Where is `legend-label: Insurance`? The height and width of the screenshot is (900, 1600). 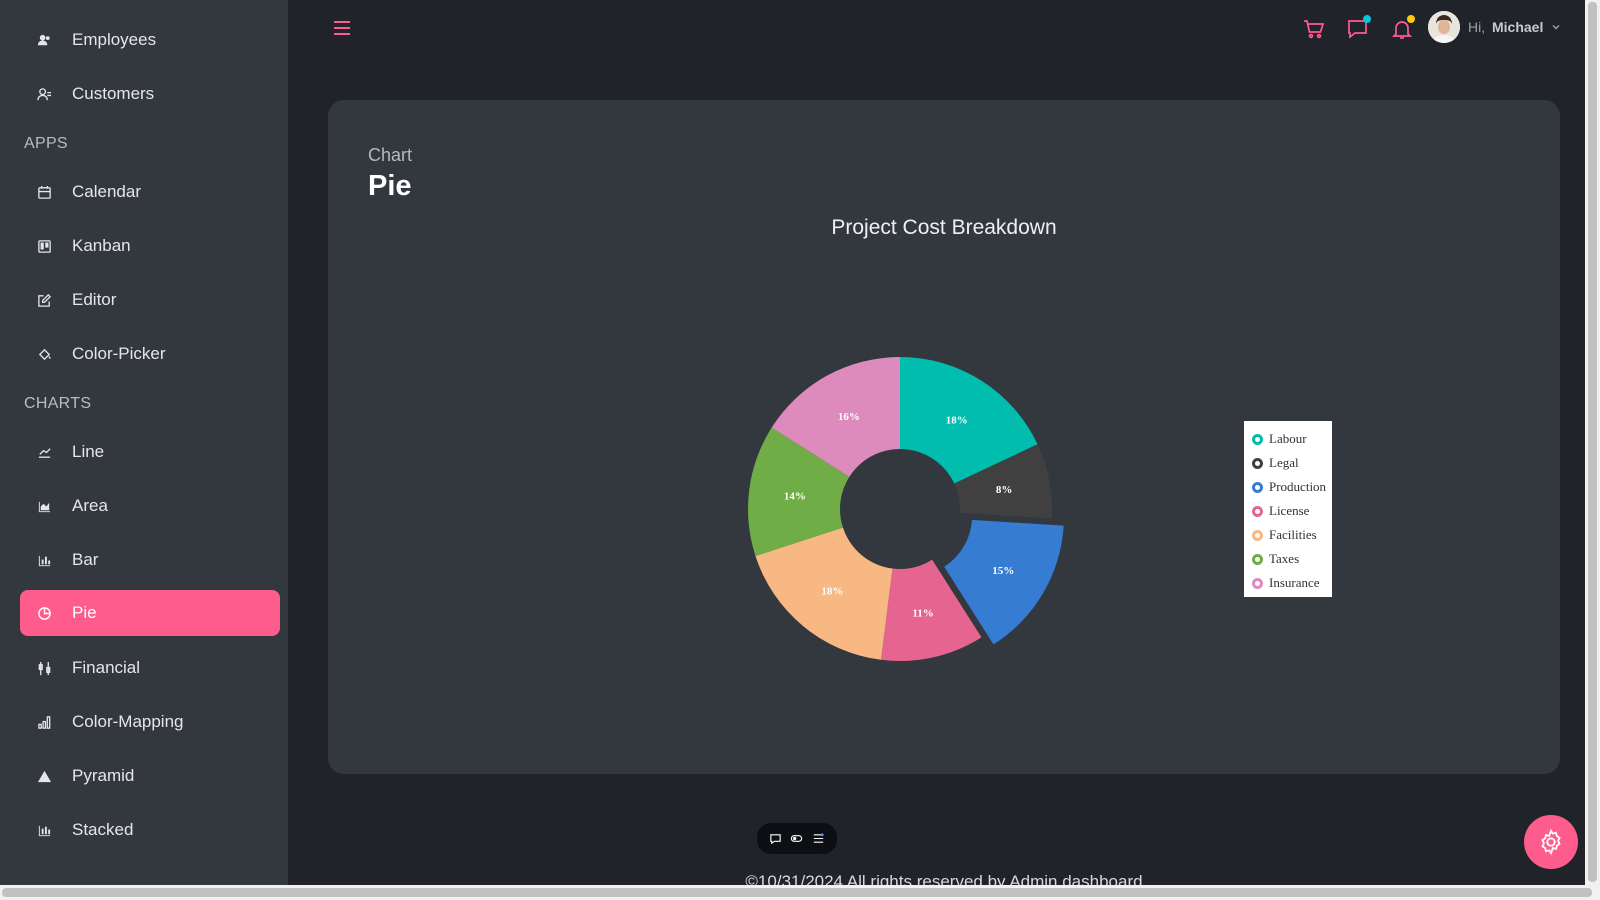 legend-label: Insurance is located at coordinates (1294, 582).